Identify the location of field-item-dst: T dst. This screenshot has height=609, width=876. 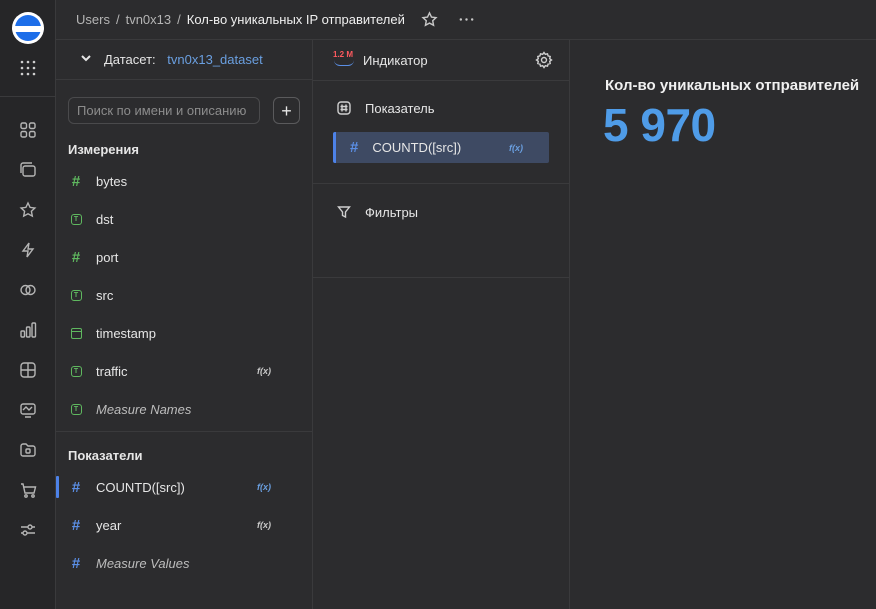
(184, 219).